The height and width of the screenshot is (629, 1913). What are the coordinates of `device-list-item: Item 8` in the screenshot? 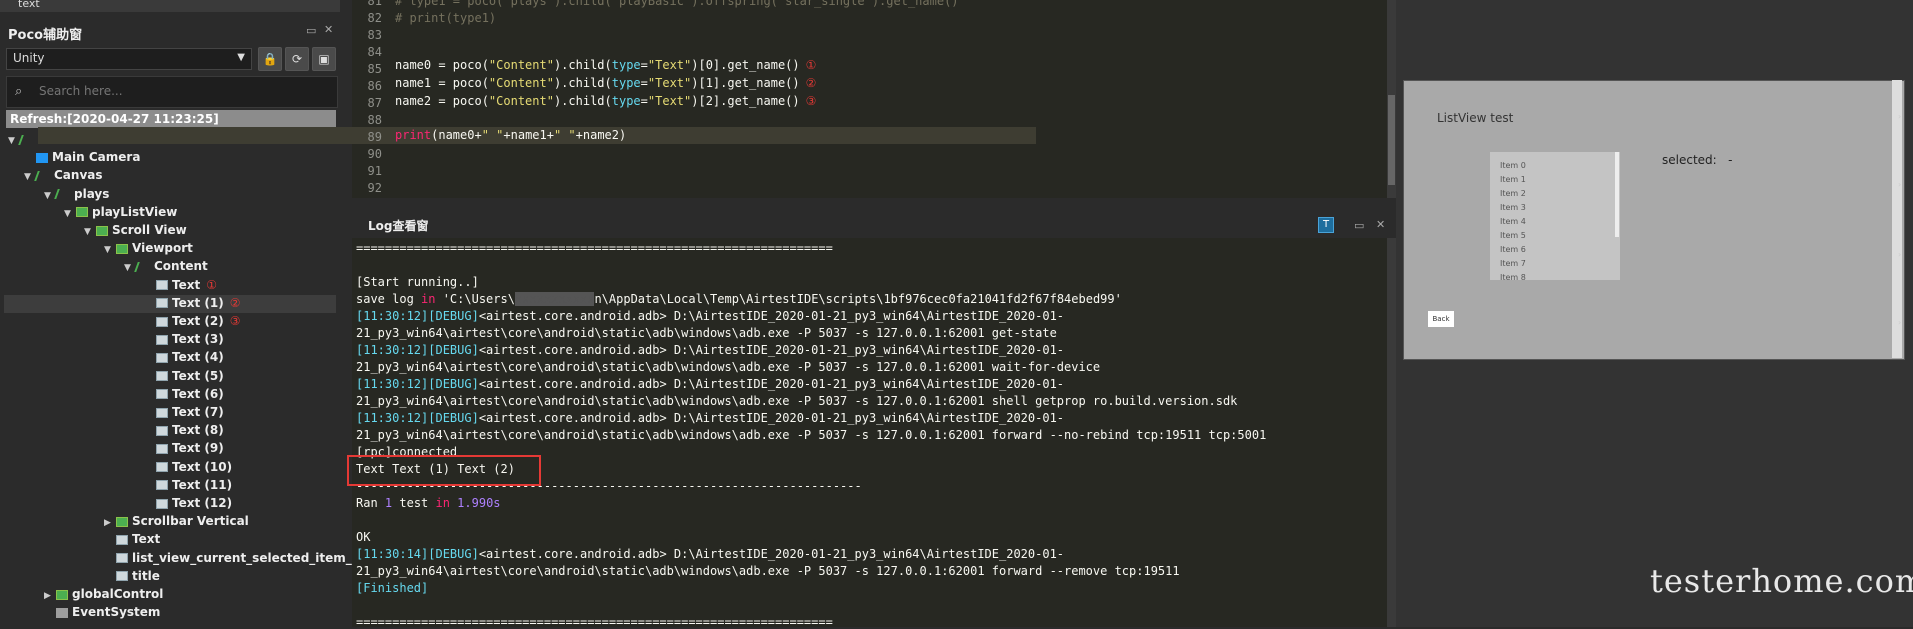 It's located at (1513, 277).